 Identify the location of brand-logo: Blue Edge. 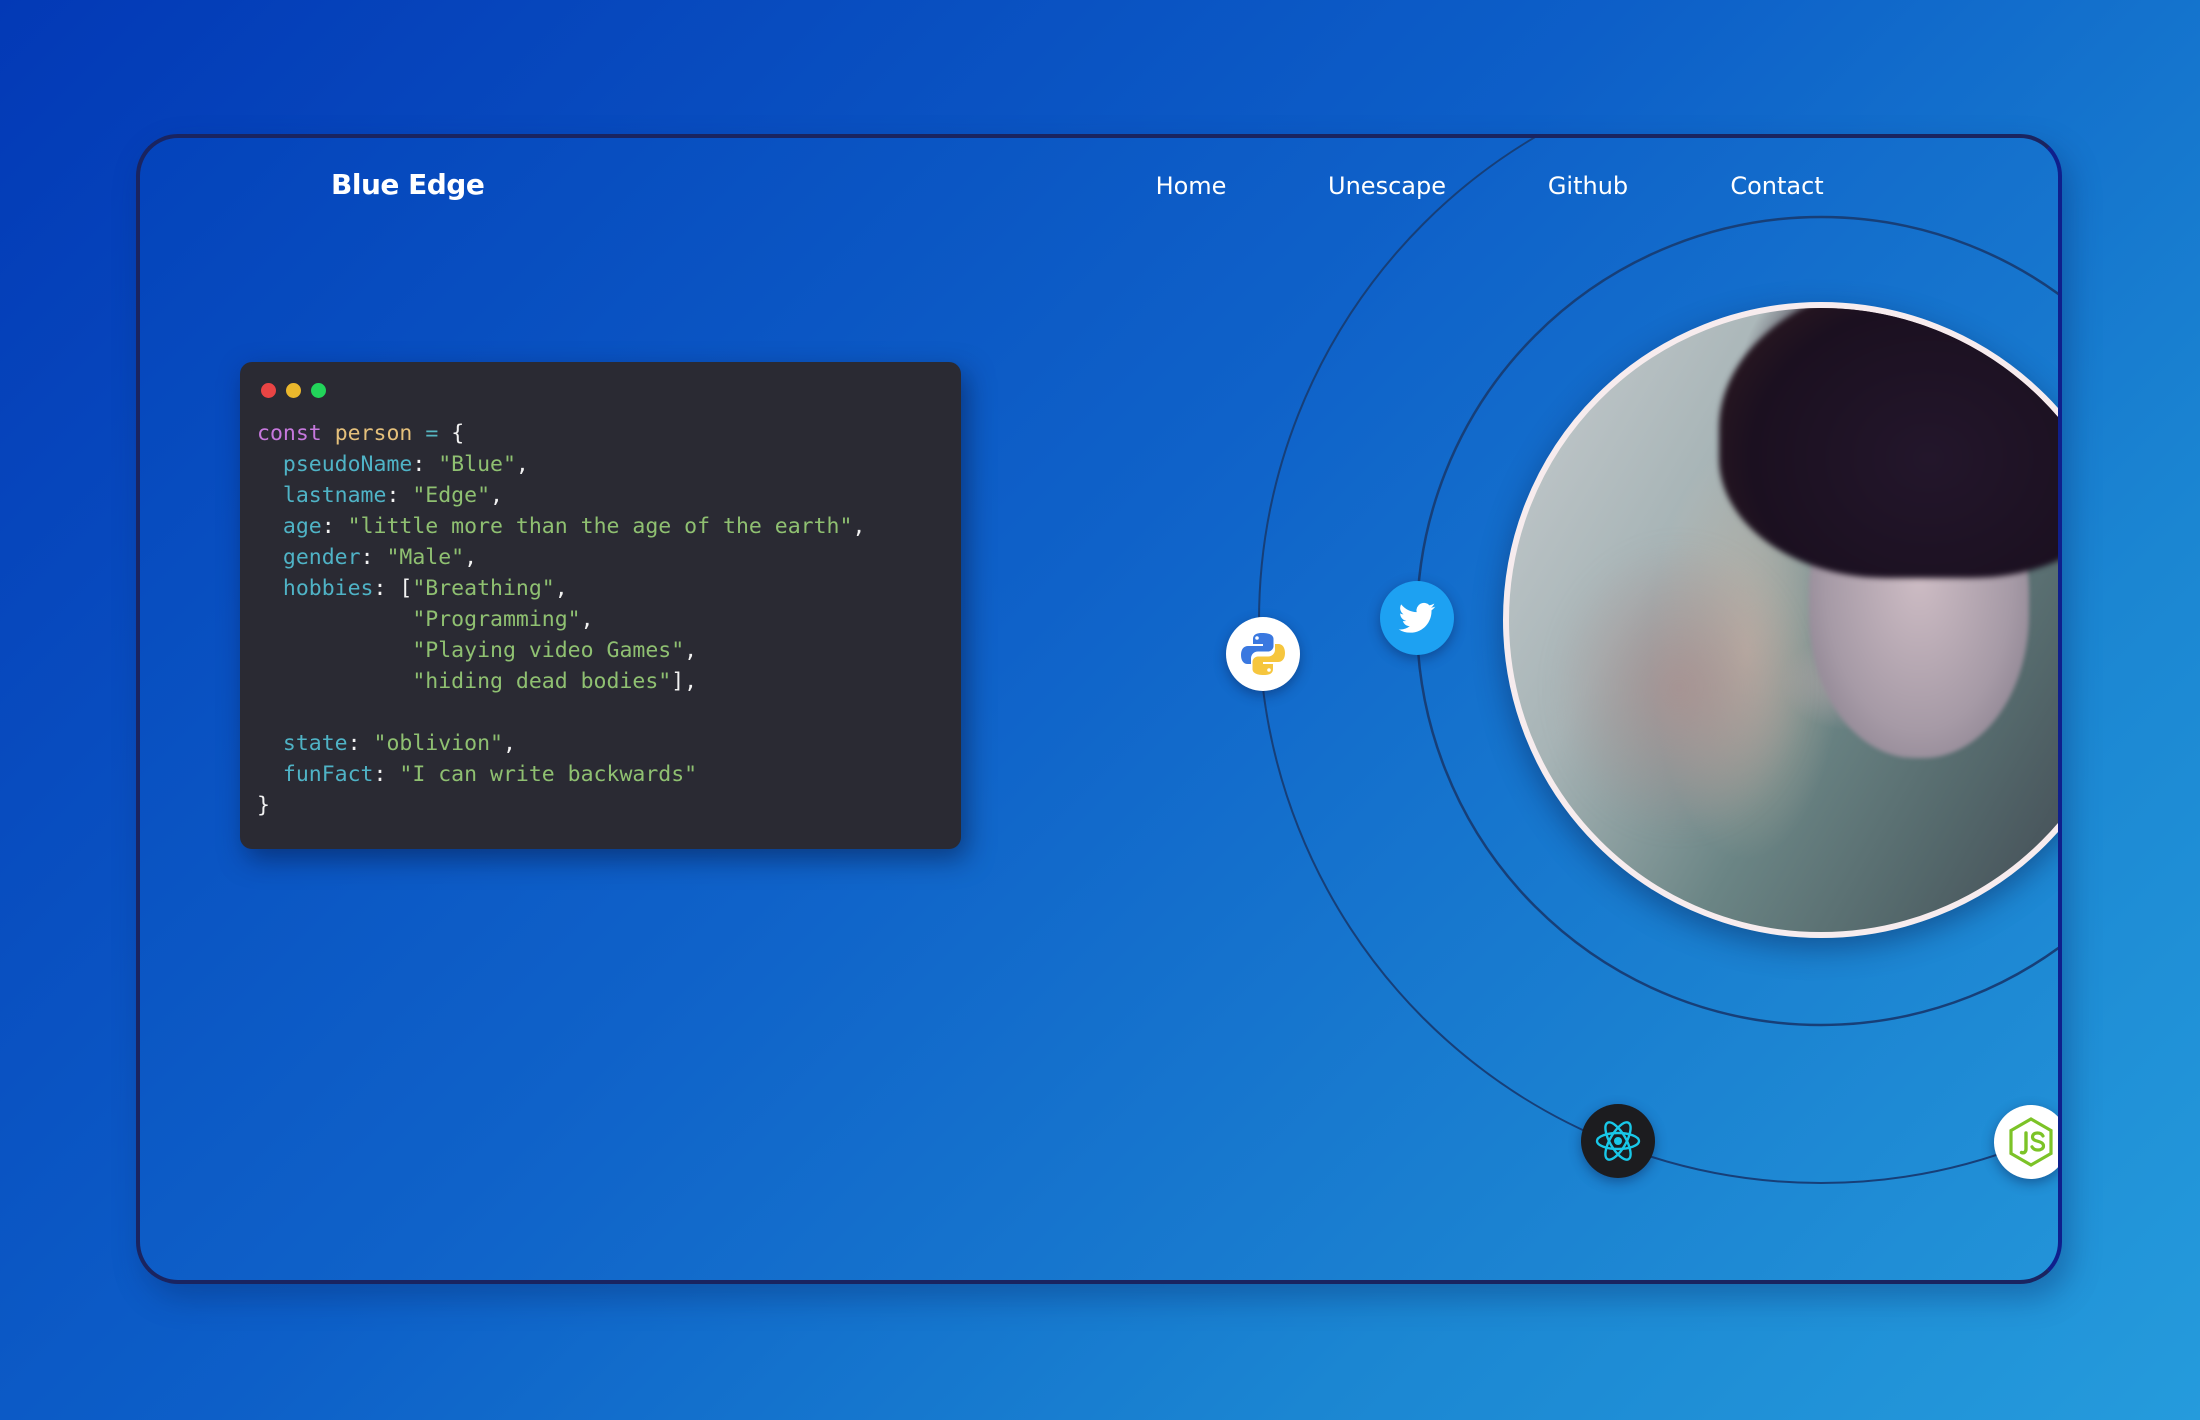
(408, 184).